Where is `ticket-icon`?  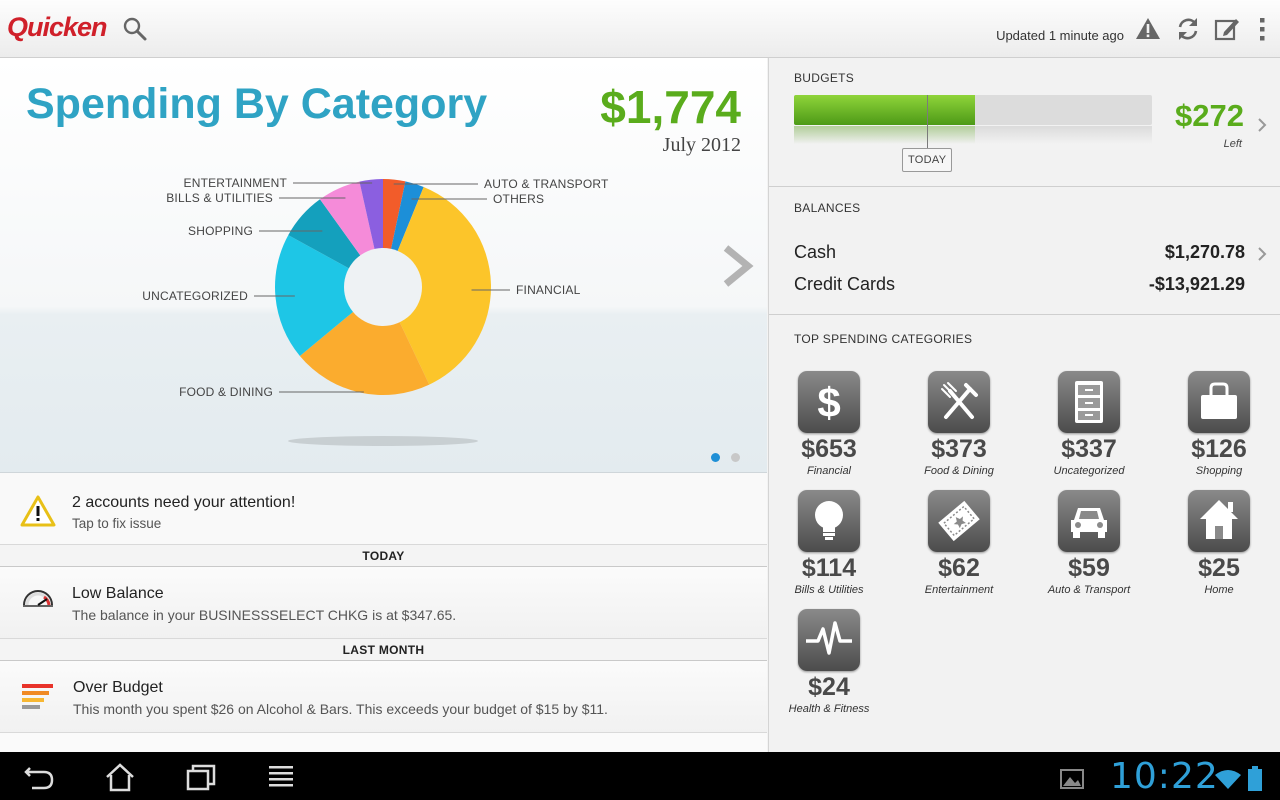 ticket-icon is located at coordinates (959, 521).